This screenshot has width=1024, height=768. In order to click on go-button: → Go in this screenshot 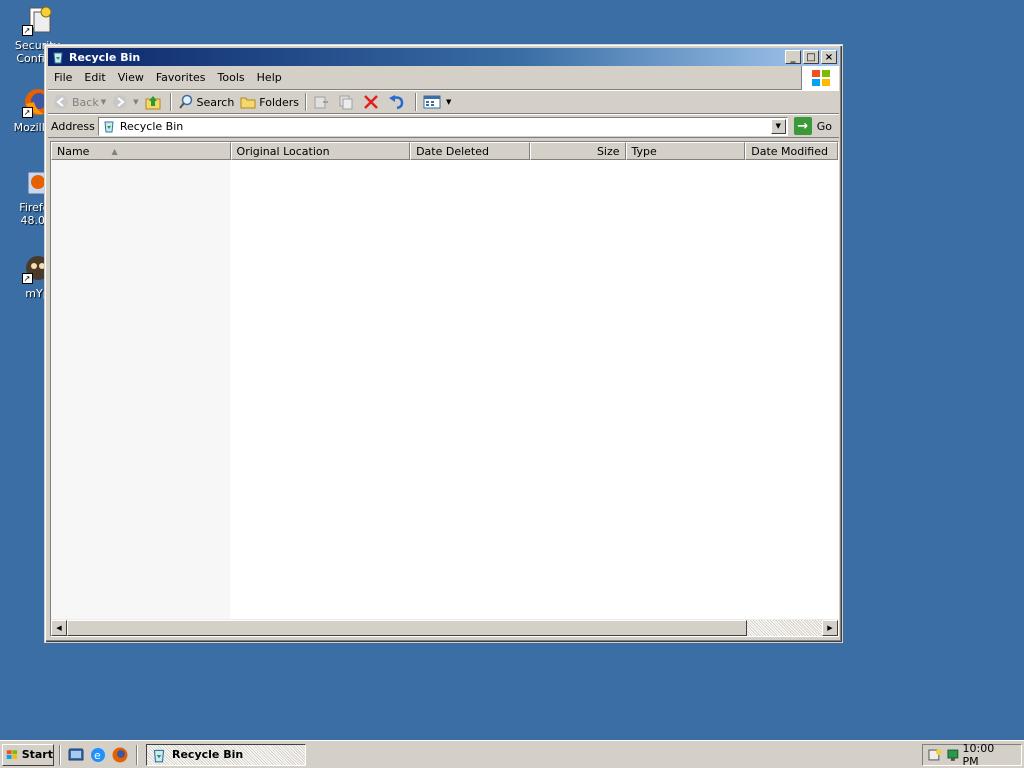, I will do `click(814, 126)`.